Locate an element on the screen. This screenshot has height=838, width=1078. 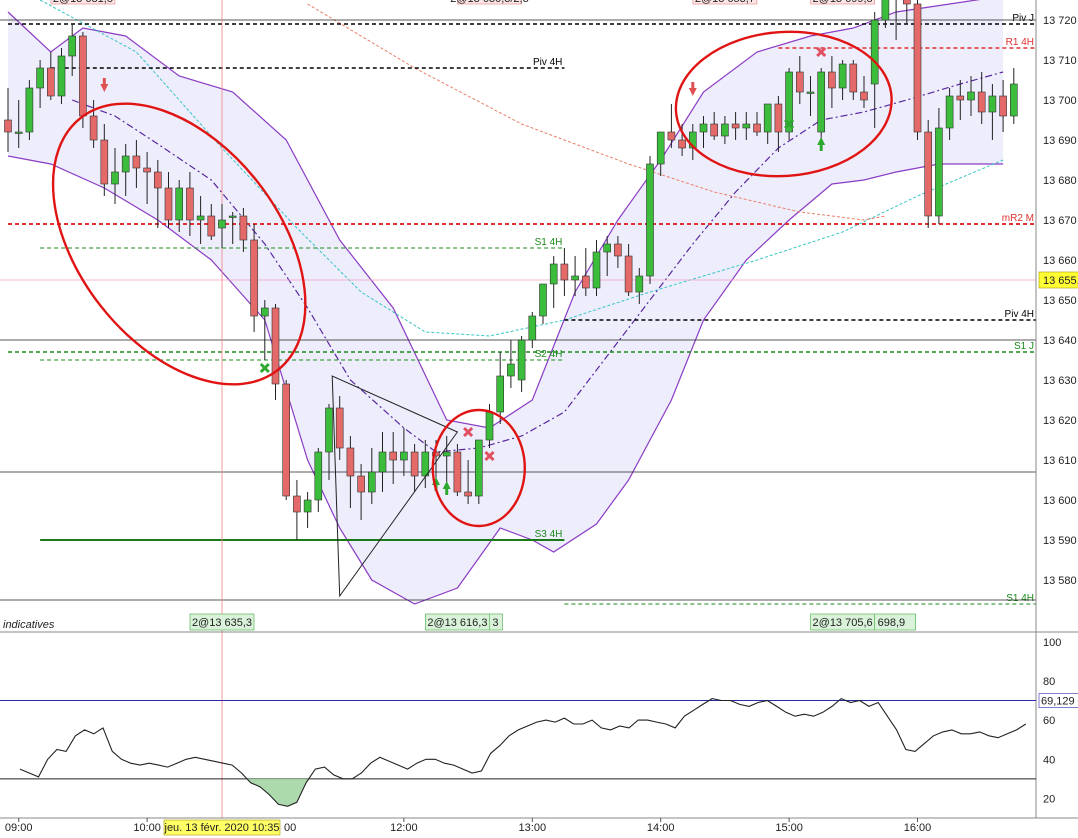
price-tick-label: 13 580 is located at coordinates (1060, 581).